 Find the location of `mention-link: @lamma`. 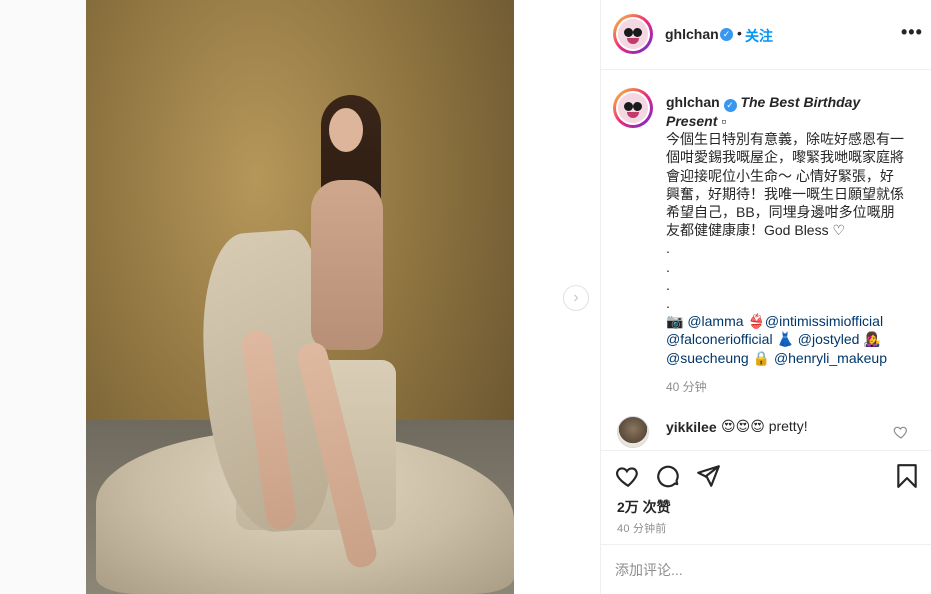

mention-link: @lamma is located at coordinates (715, 321).